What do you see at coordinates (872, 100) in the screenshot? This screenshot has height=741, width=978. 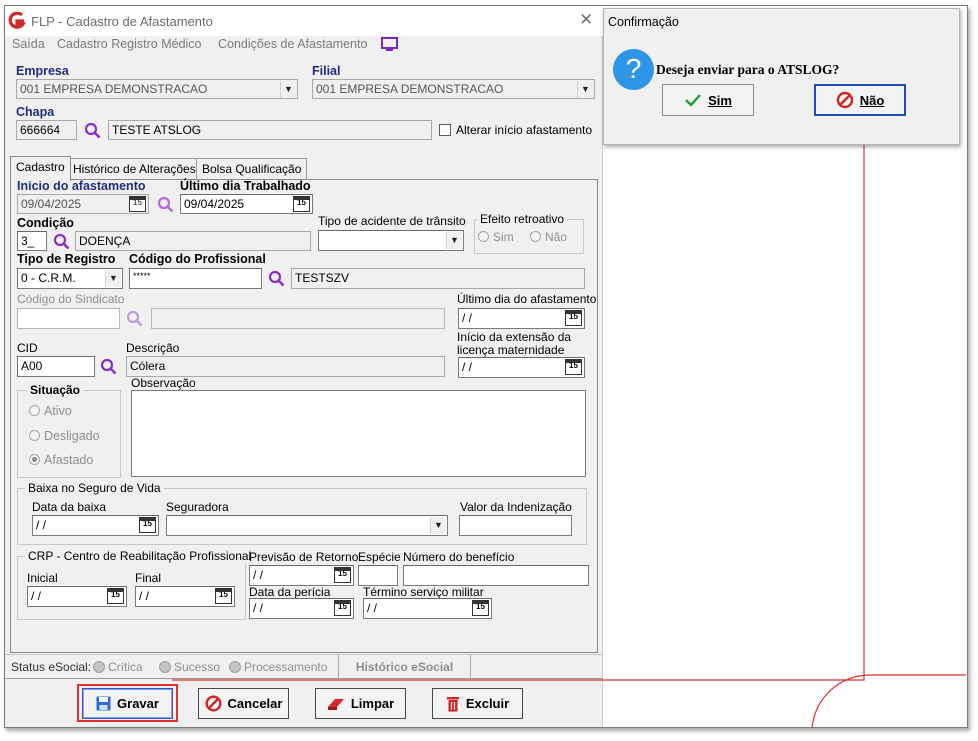 I see `nao-label: Não` at bounding box center [872, 100].